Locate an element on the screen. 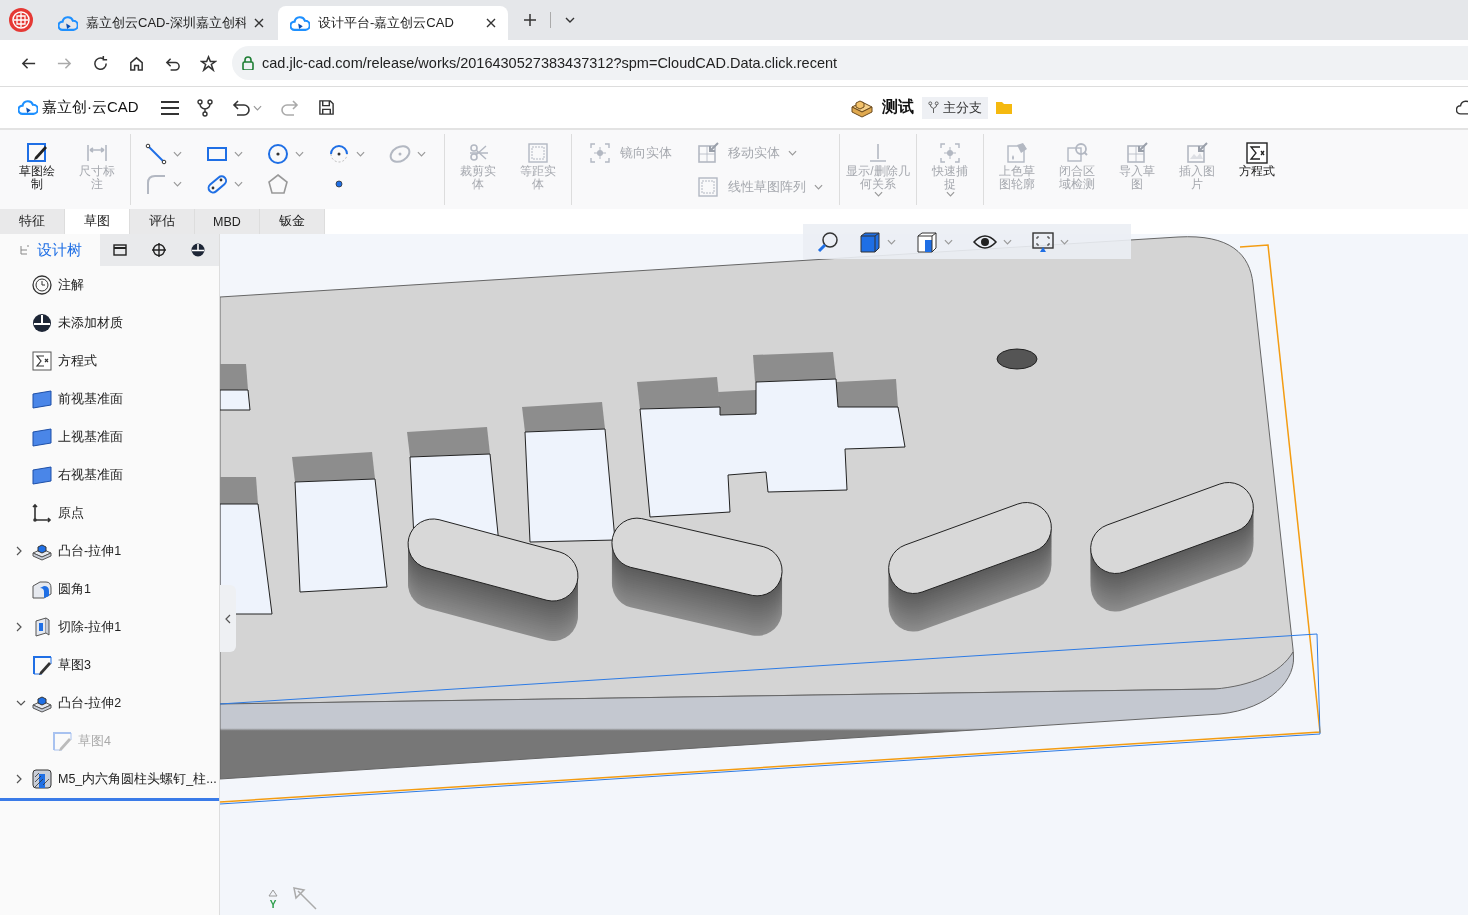 The image size is (1468, 915). origin-icon is located at coordinates (42, 513).